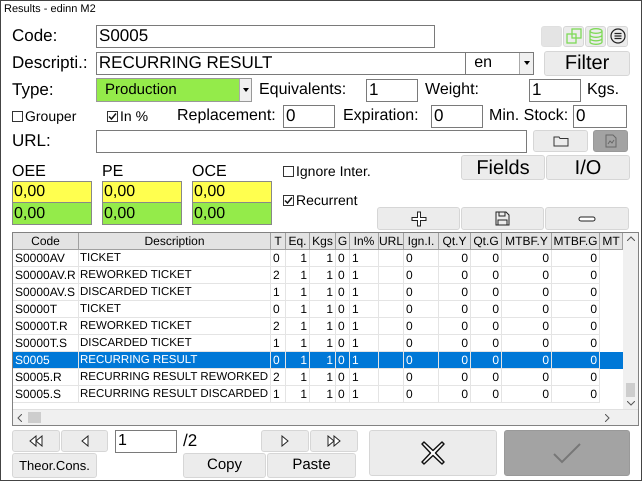 The width and height of the screenshot is (642, 481). What do you see at coordinates (50, 9) in the screenshot?
I see `window-title: Results - edinn M2` at bounding box center [50, 9].